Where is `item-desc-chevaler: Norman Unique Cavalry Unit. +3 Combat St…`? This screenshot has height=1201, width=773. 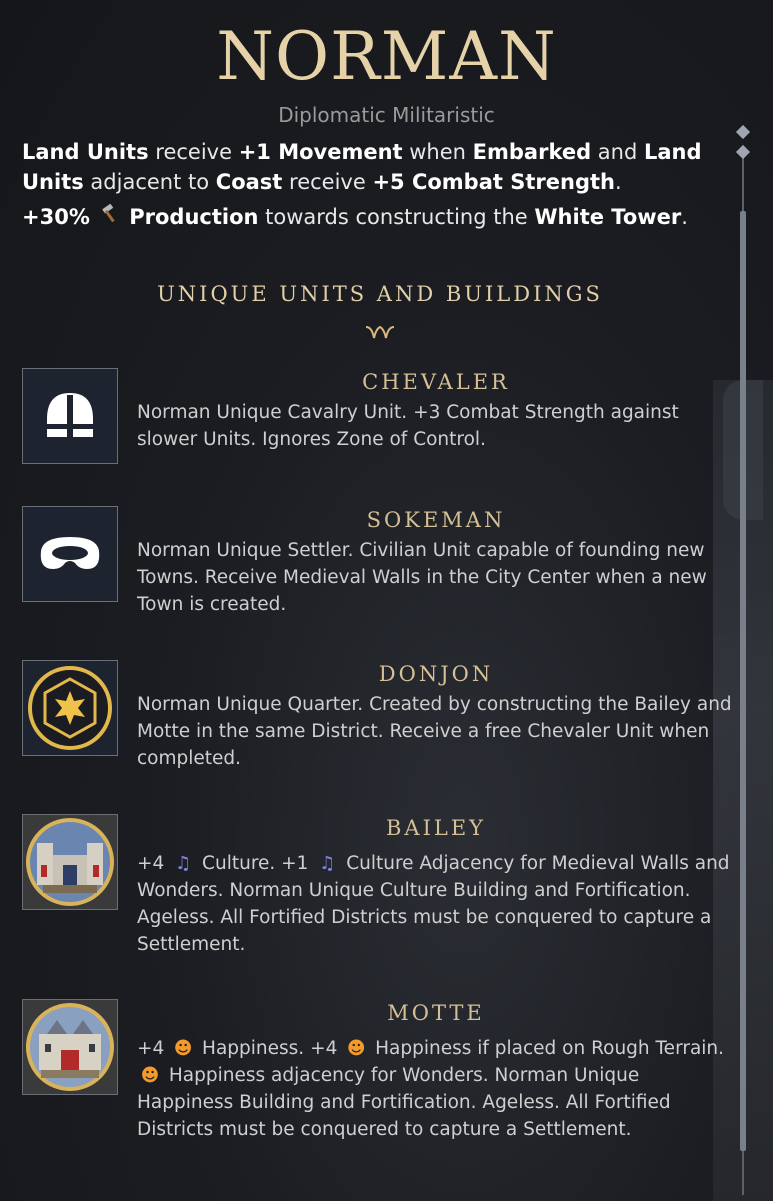
item-desc-chevaler: Norman Unique Cavalry Unit. +3 Combat St… is located at coordinates (408, 426).